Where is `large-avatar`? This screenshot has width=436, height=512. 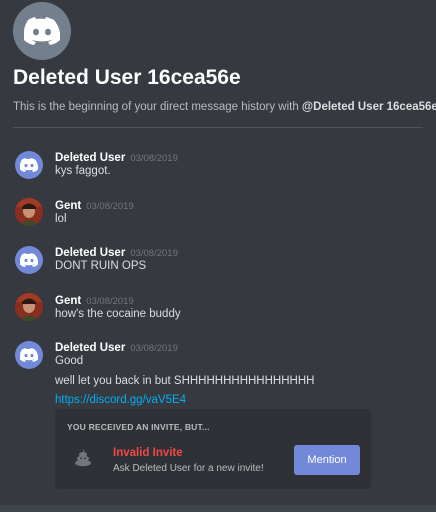
large-avatar is located at coordinates (42, 31).